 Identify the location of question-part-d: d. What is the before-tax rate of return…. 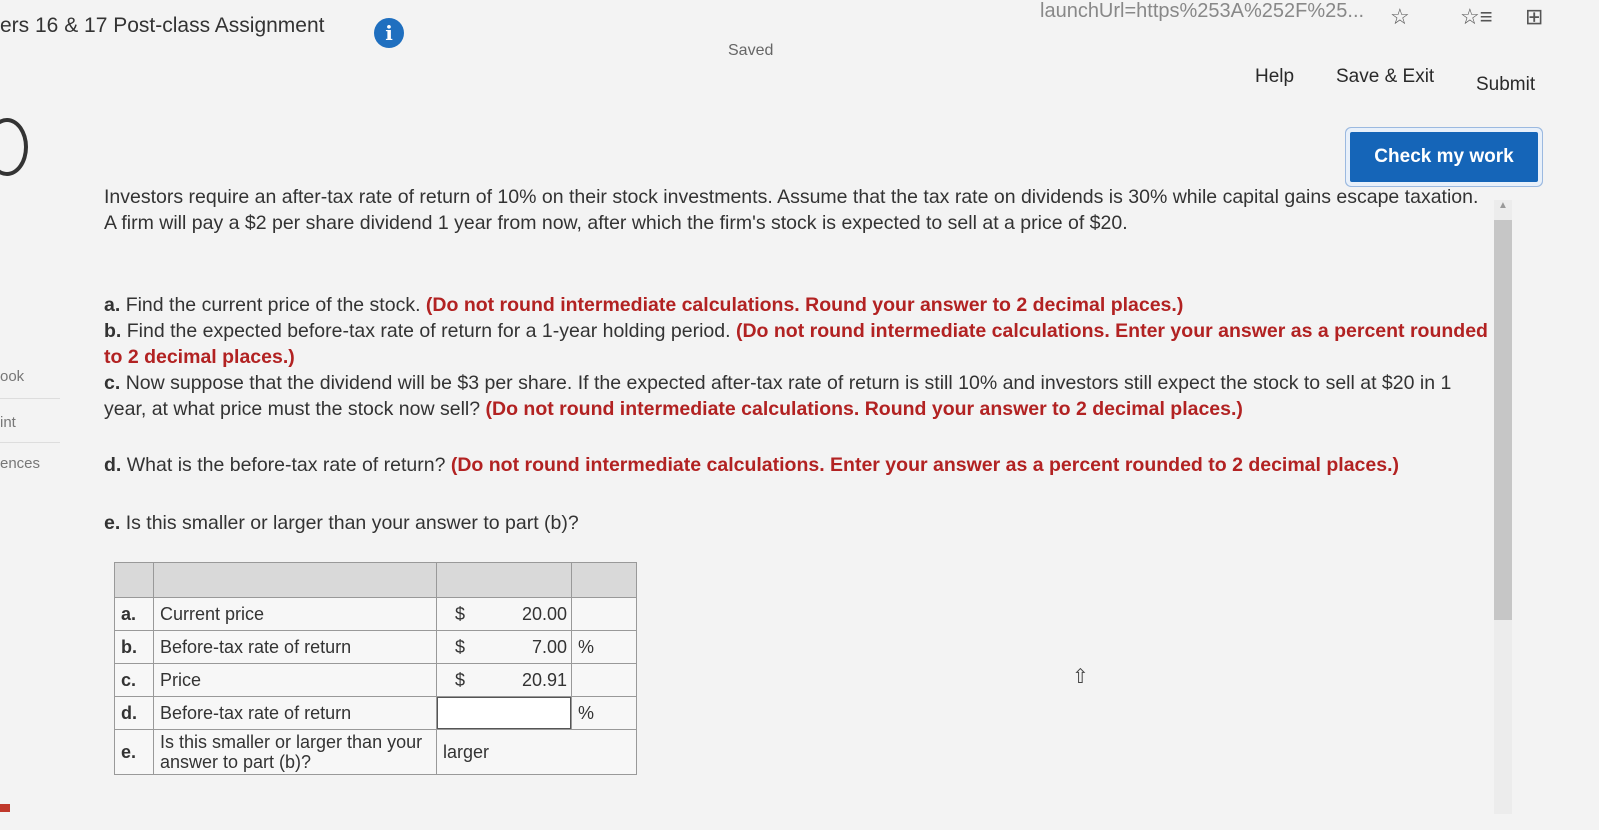
(796, 465).